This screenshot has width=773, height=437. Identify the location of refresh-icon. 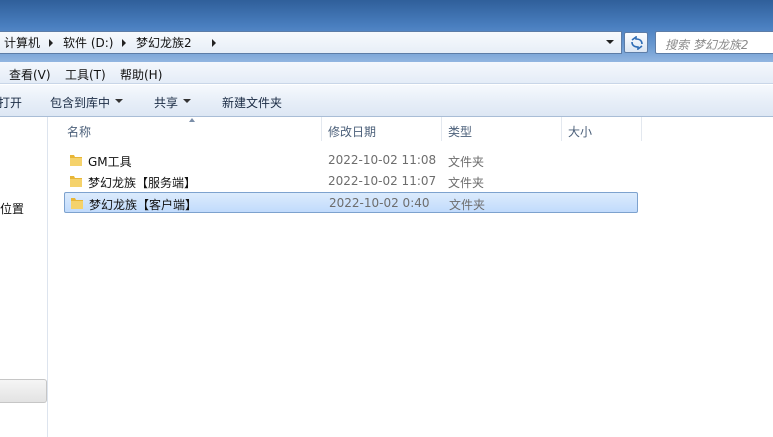
(637, 43).